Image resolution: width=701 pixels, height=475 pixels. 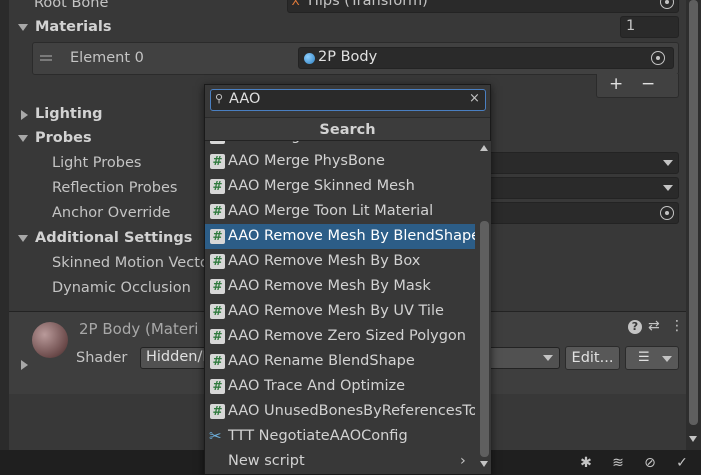 I want to click on skinned-motion-label: Skinned Motion Vecto, so click(x=130, y=263).